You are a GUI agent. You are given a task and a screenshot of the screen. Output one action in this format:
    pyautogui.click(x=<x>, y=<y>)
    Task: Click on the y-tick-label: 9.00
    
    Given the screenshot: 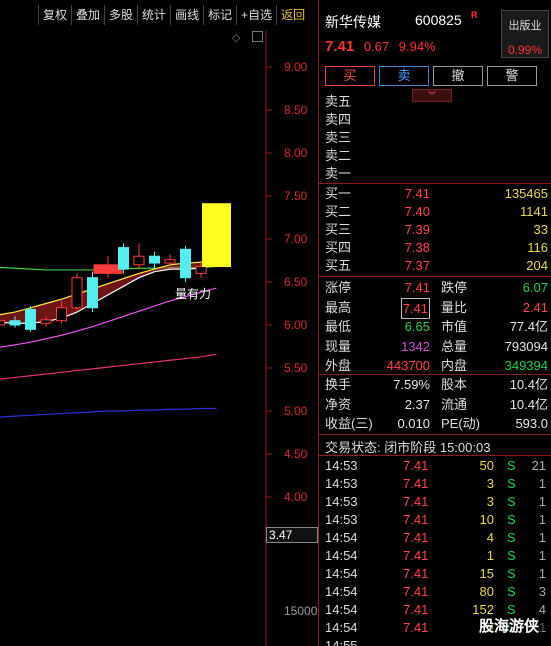 What is the action you would take?
    pyautogui.click(x=296, y=67)
    